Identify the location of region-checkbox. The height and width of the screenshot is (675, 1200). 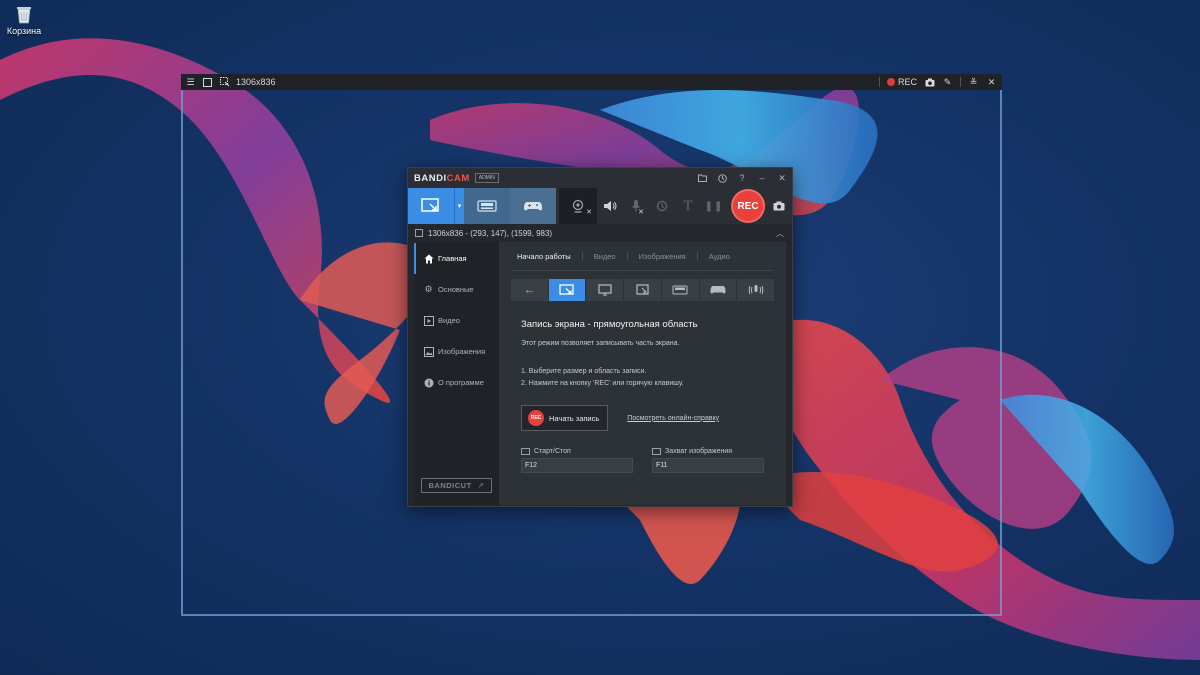
(419, 233).